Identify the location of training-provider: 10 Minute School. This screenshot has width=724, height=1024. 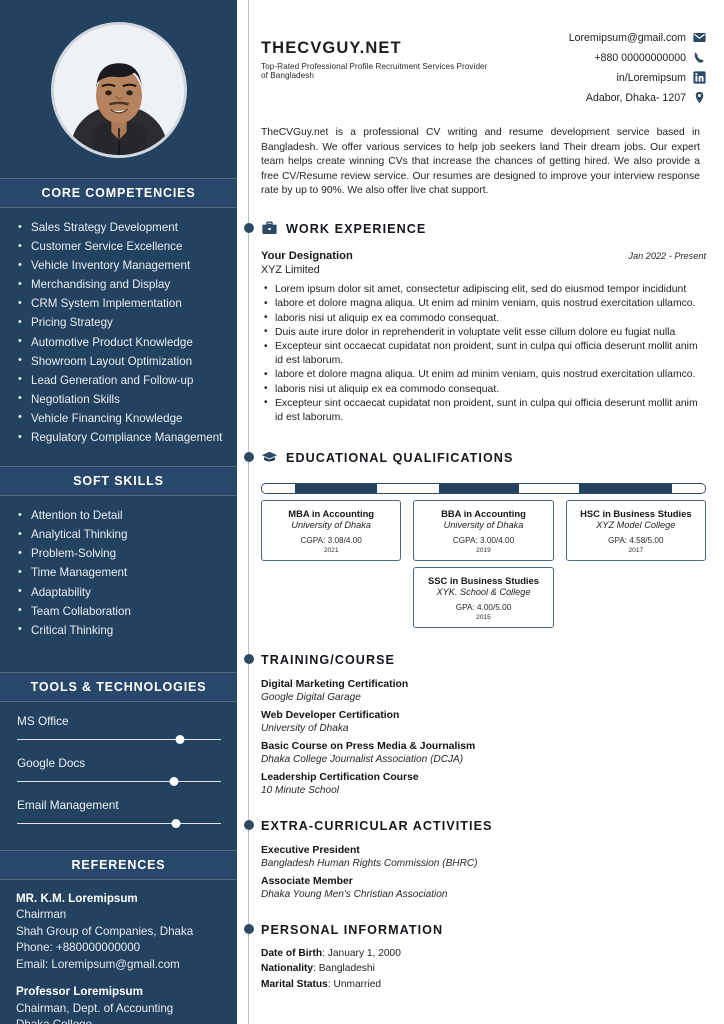
(300, 790).